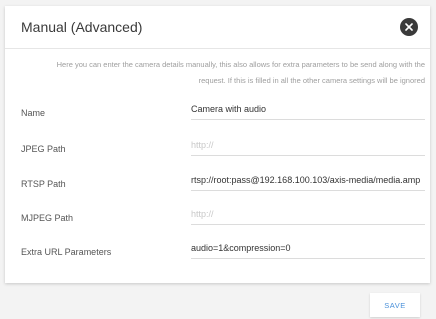  Describe the element at coordinates (33, 113) in the screenshot. I see `name-label: Name` at that location.